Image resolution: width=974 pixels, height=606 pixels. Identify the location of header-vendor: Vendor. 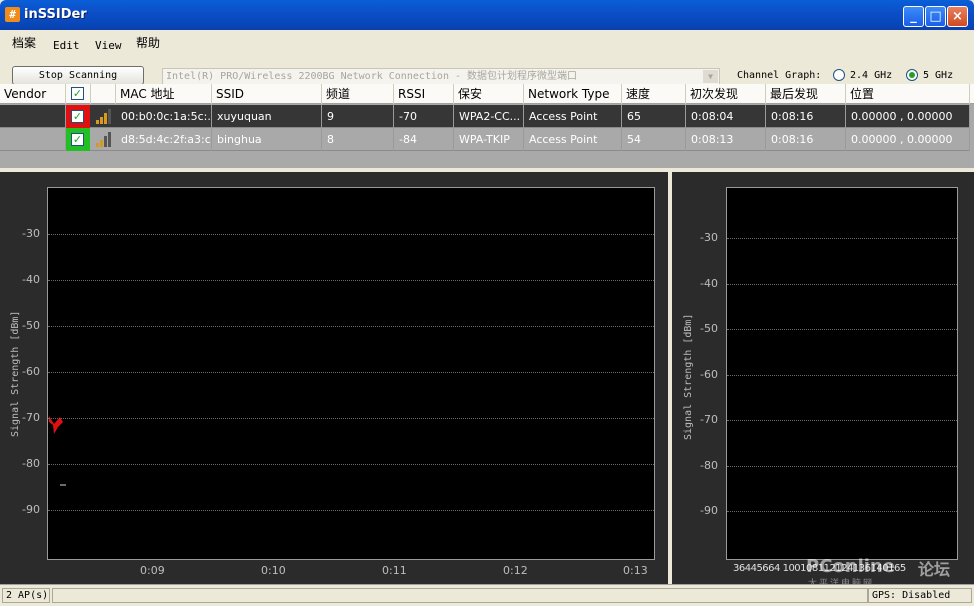
(33, 94).